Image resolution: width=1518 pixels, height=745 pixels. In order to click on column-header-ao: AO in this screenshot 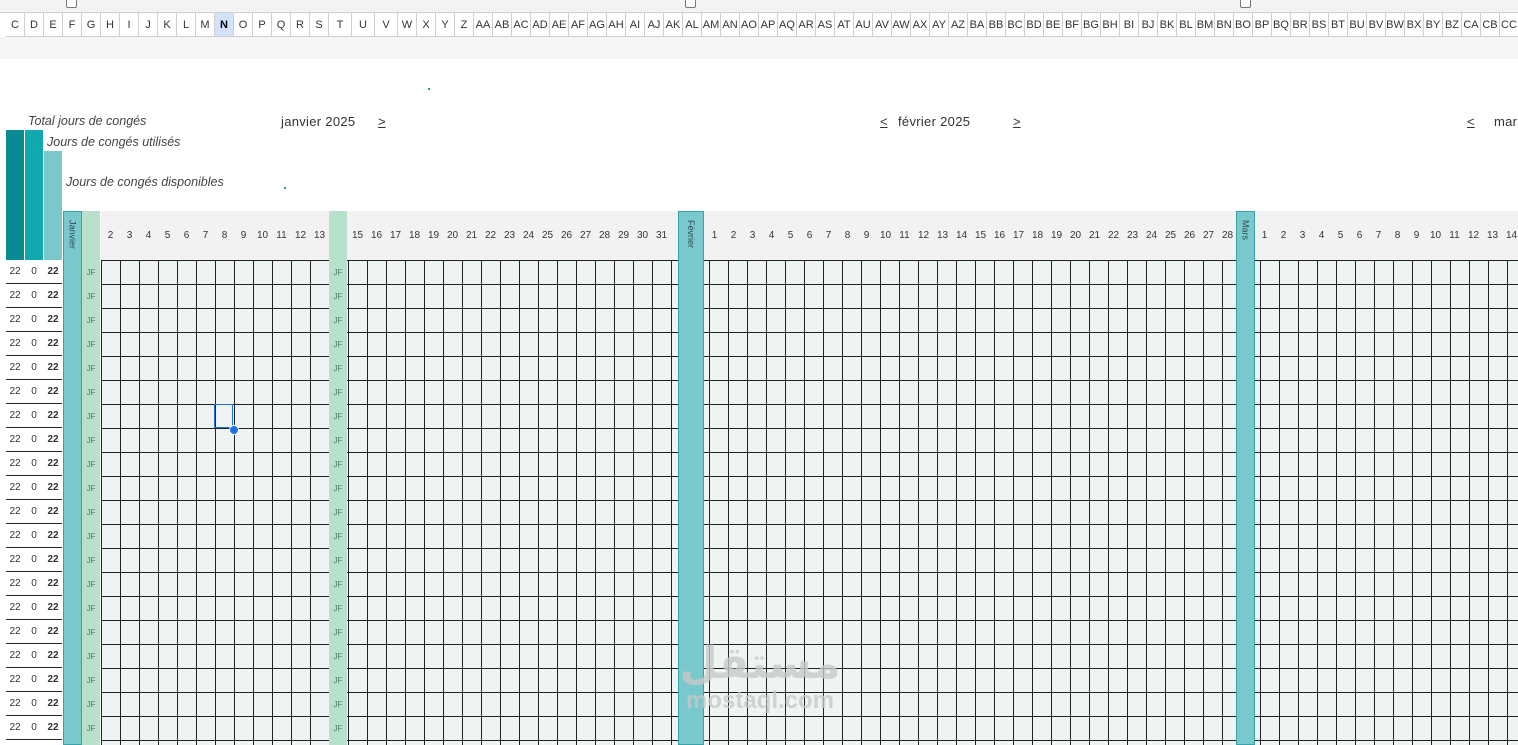, I will do `click(749, 25)`.